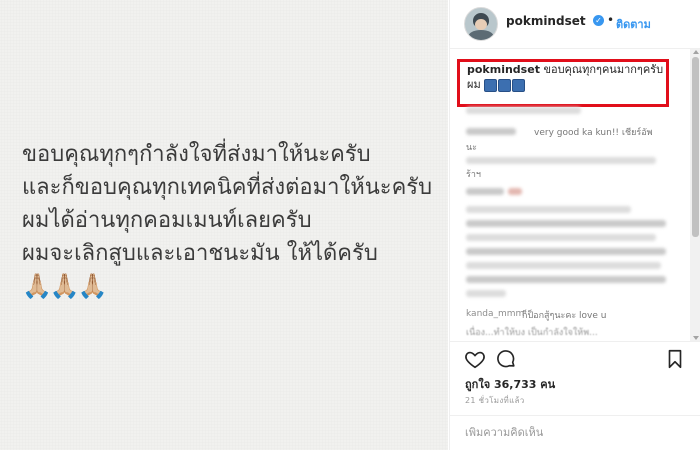  Describe the element at coordinates (695, 147) in the screenshot. I see `scrollbar-thumb` at that location.